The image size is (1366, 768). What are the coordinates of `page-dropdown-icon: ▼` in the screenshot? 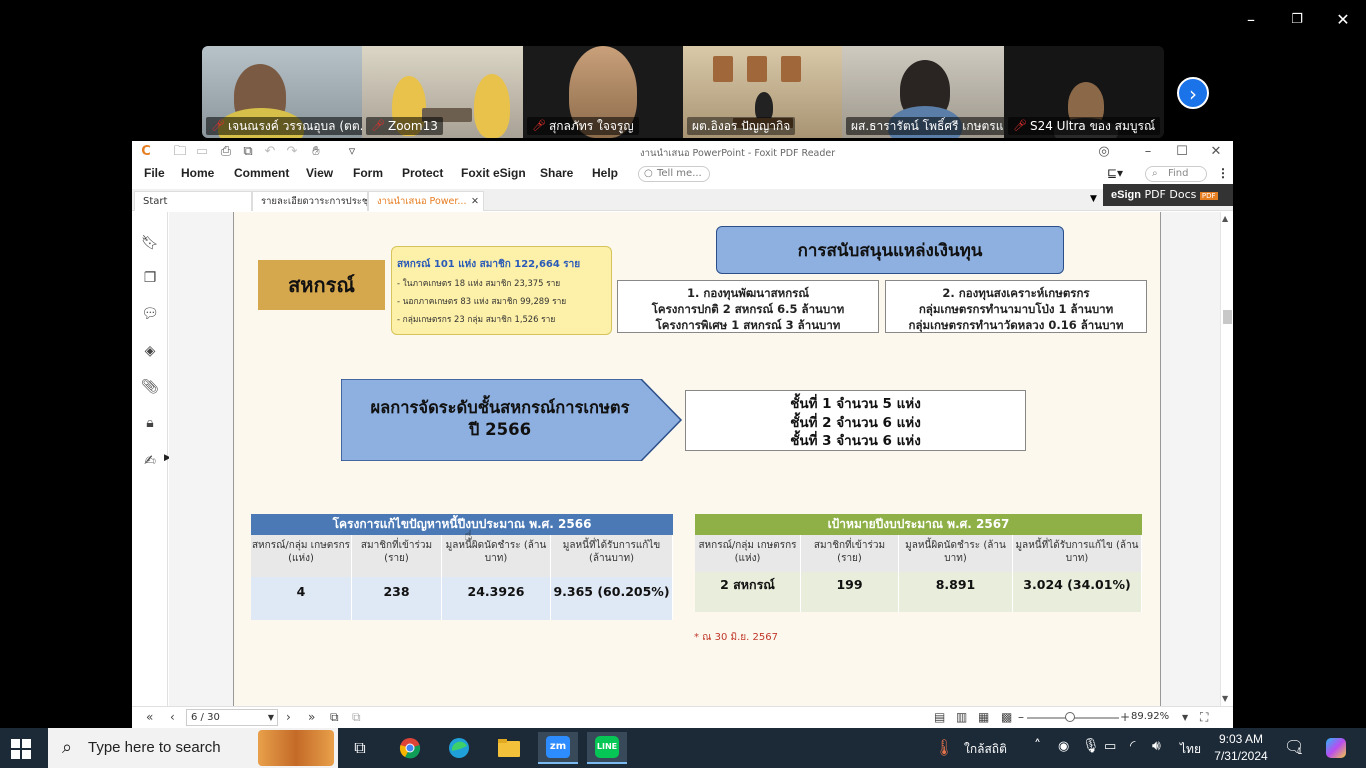 It's located at (271, 717).